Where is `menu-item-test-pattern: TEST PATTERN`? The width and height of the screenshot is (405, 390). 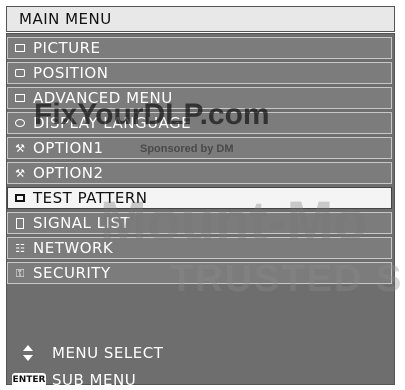 menu-item-test-pattern: TEST PATTERN is located at coordinates (199, 198).